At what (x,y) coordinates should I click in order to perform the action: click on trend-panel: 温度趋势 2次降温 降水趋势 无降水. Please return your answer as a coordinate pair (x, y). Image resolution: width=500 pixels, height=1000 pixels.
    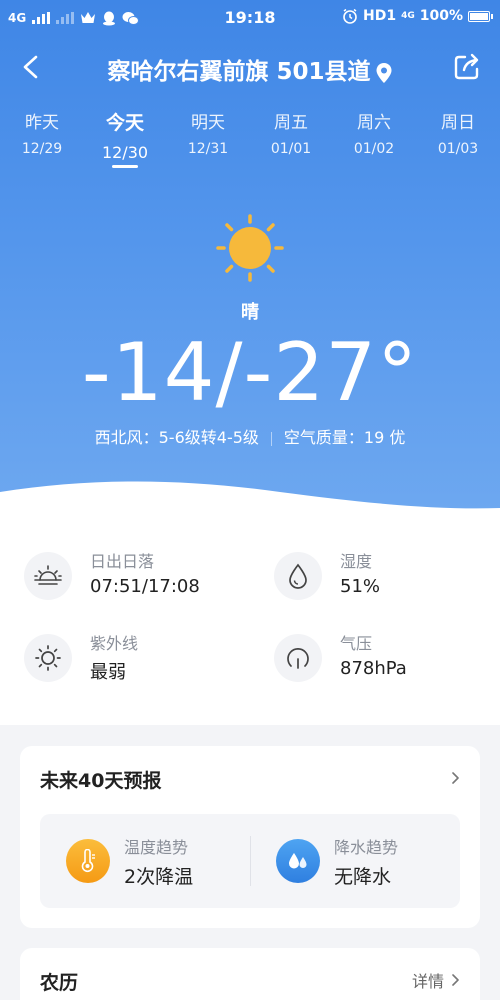
    Looking at the image, I should click on (250, 861).